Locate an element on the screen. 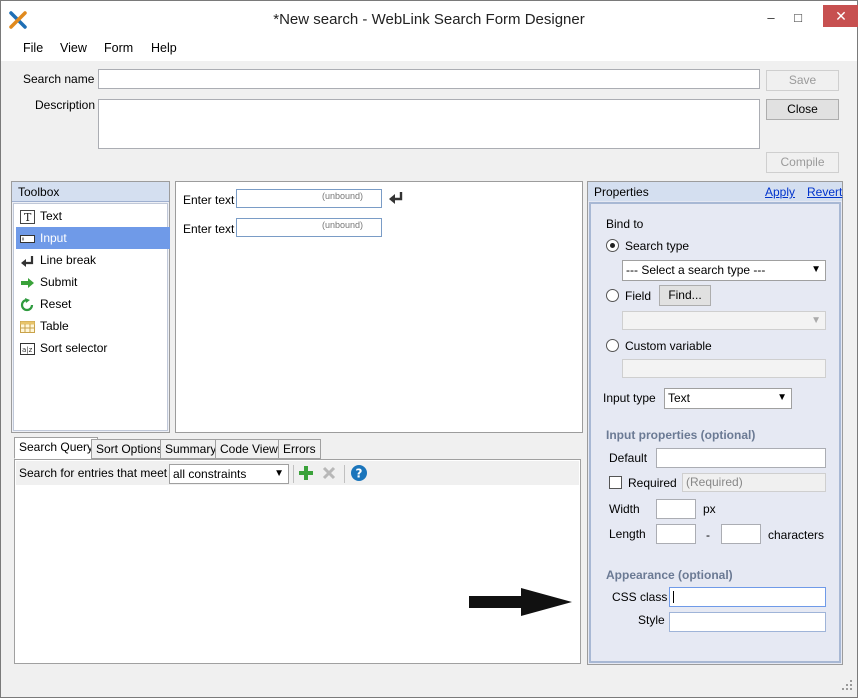  toolbox-item-line-break: Line break is located at coordinates (93, 260).